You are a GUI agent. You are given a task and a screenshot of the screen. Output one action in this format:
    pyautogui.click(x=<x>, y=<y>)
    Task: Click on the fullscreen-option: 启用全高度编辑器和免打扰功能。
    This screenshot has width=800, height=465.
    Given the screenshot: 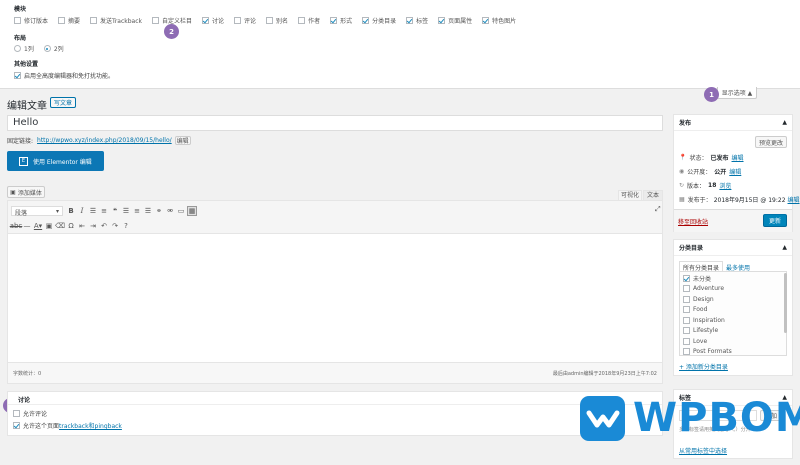 What is the action you would take?
    pyautogui.click(x=64, y=75)
    